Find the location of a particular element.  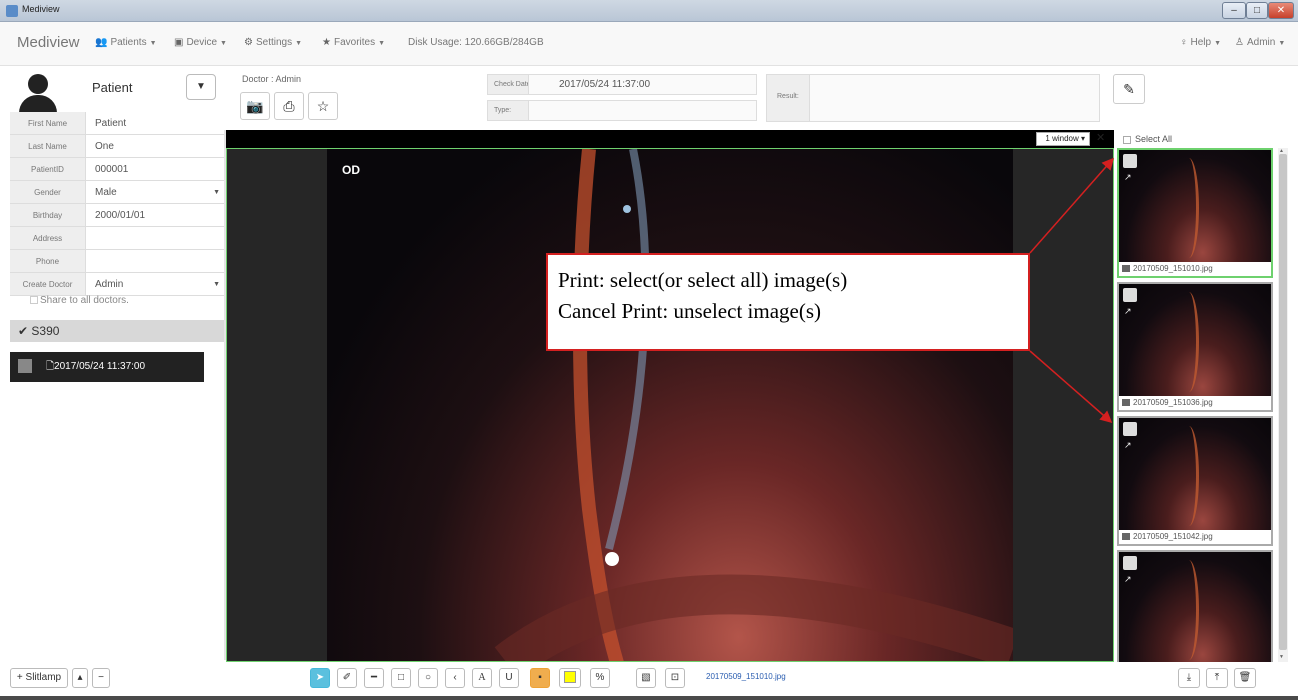

nav-favorites: ★ Favorites ▼ is located at coordinates (353, 42).